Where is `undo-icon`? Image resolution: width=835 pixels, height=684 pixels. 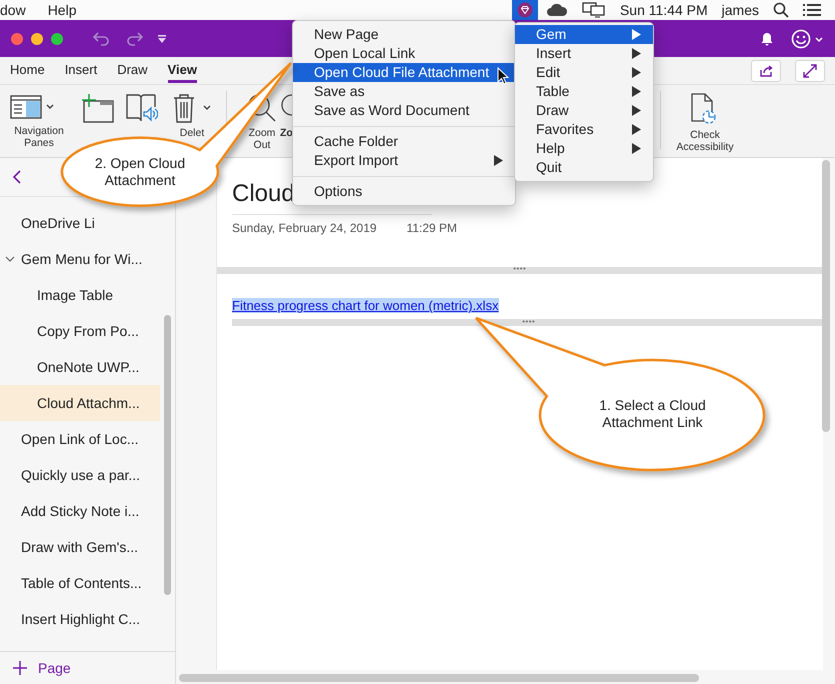 undo-icon is located at coordinates (102, 39).